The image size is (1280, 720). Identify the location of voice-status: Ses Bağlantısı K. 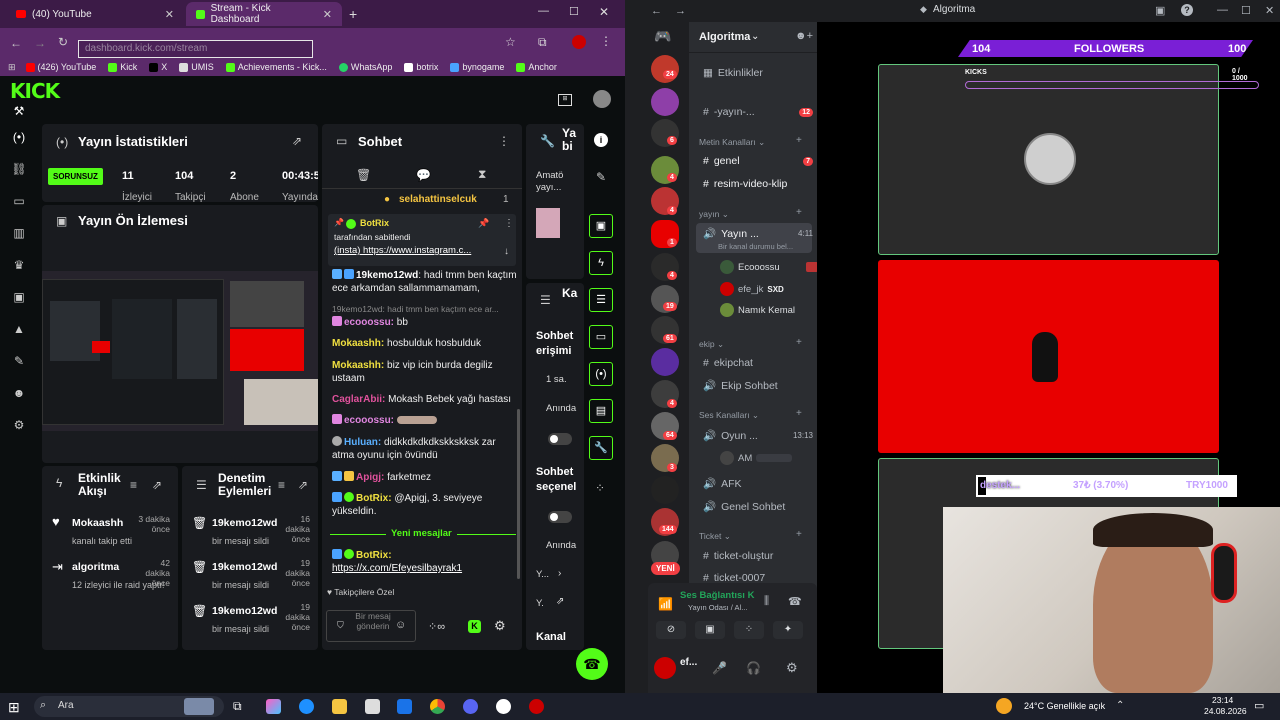
(722, 595).